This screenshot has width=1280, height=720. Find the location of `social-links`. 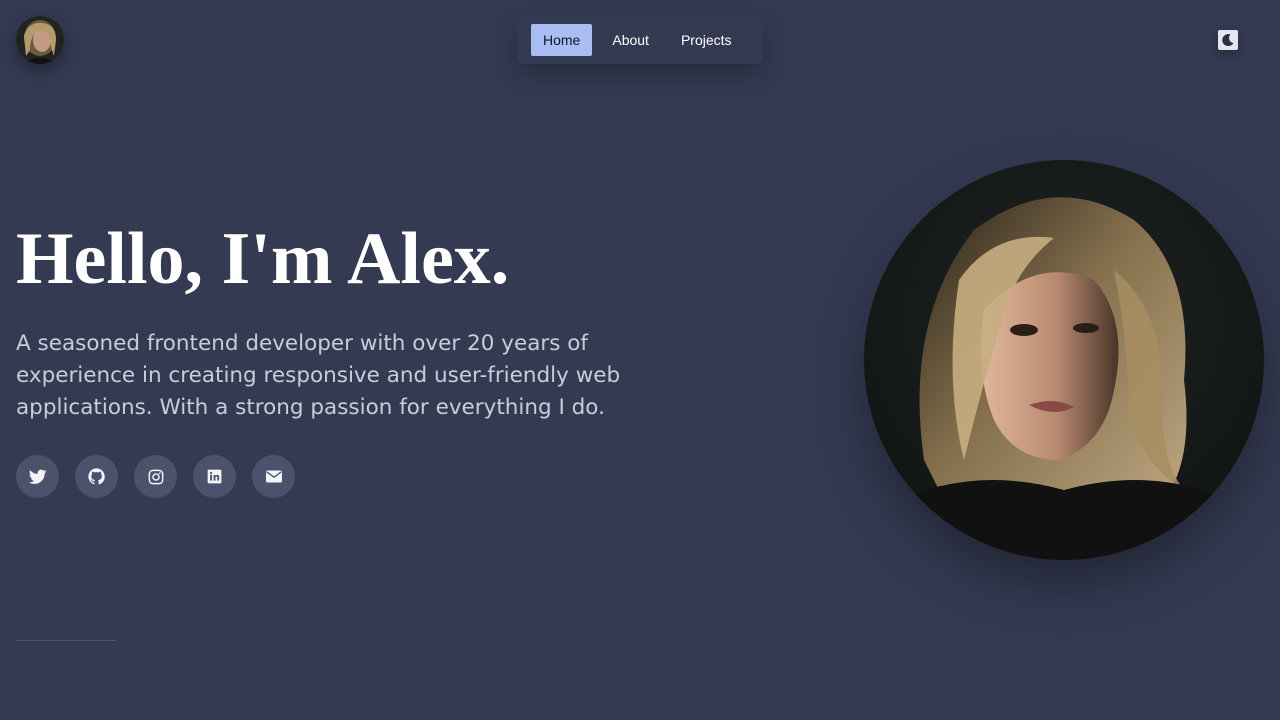

social-links is located at coordinates (155, 476).